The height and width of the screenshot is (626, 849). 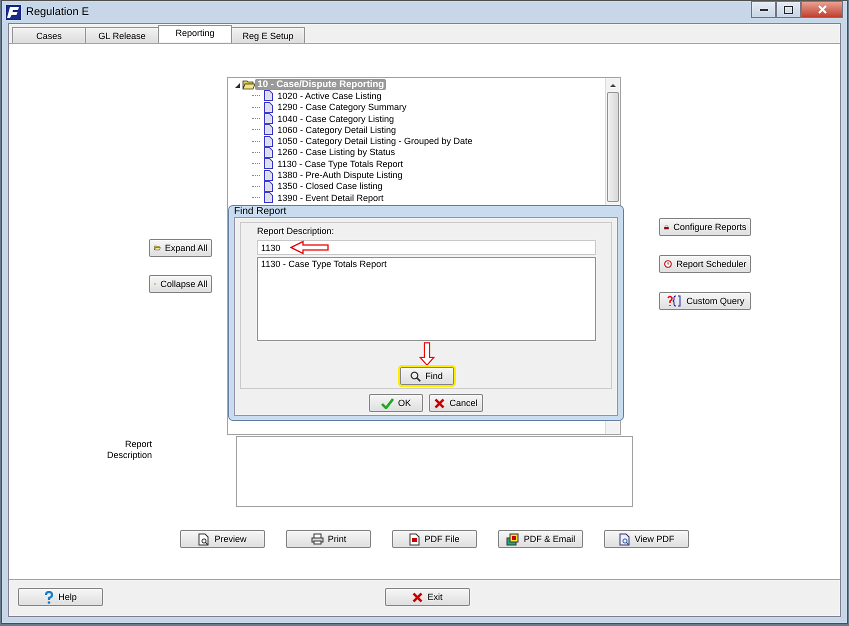 I want to click on description-field, so click(x=434, y=471).